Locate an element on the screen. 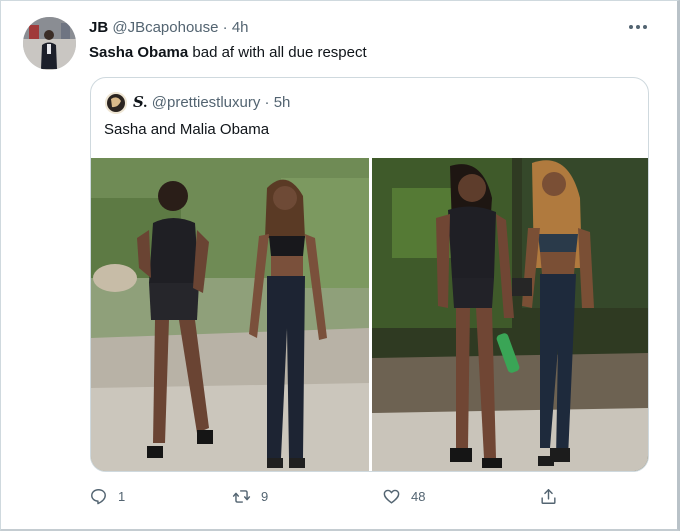 The height and width of the screenshot is (531, 680). retweet-button: 9 is located at coordinates (250, 496).